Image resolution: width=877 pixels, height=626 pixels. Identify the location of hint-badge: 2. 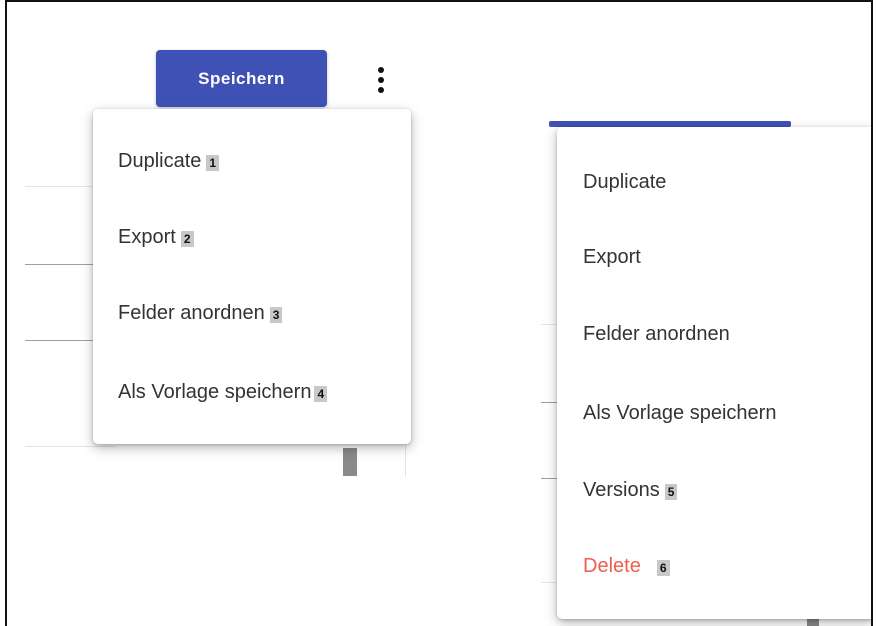
(187, 238).